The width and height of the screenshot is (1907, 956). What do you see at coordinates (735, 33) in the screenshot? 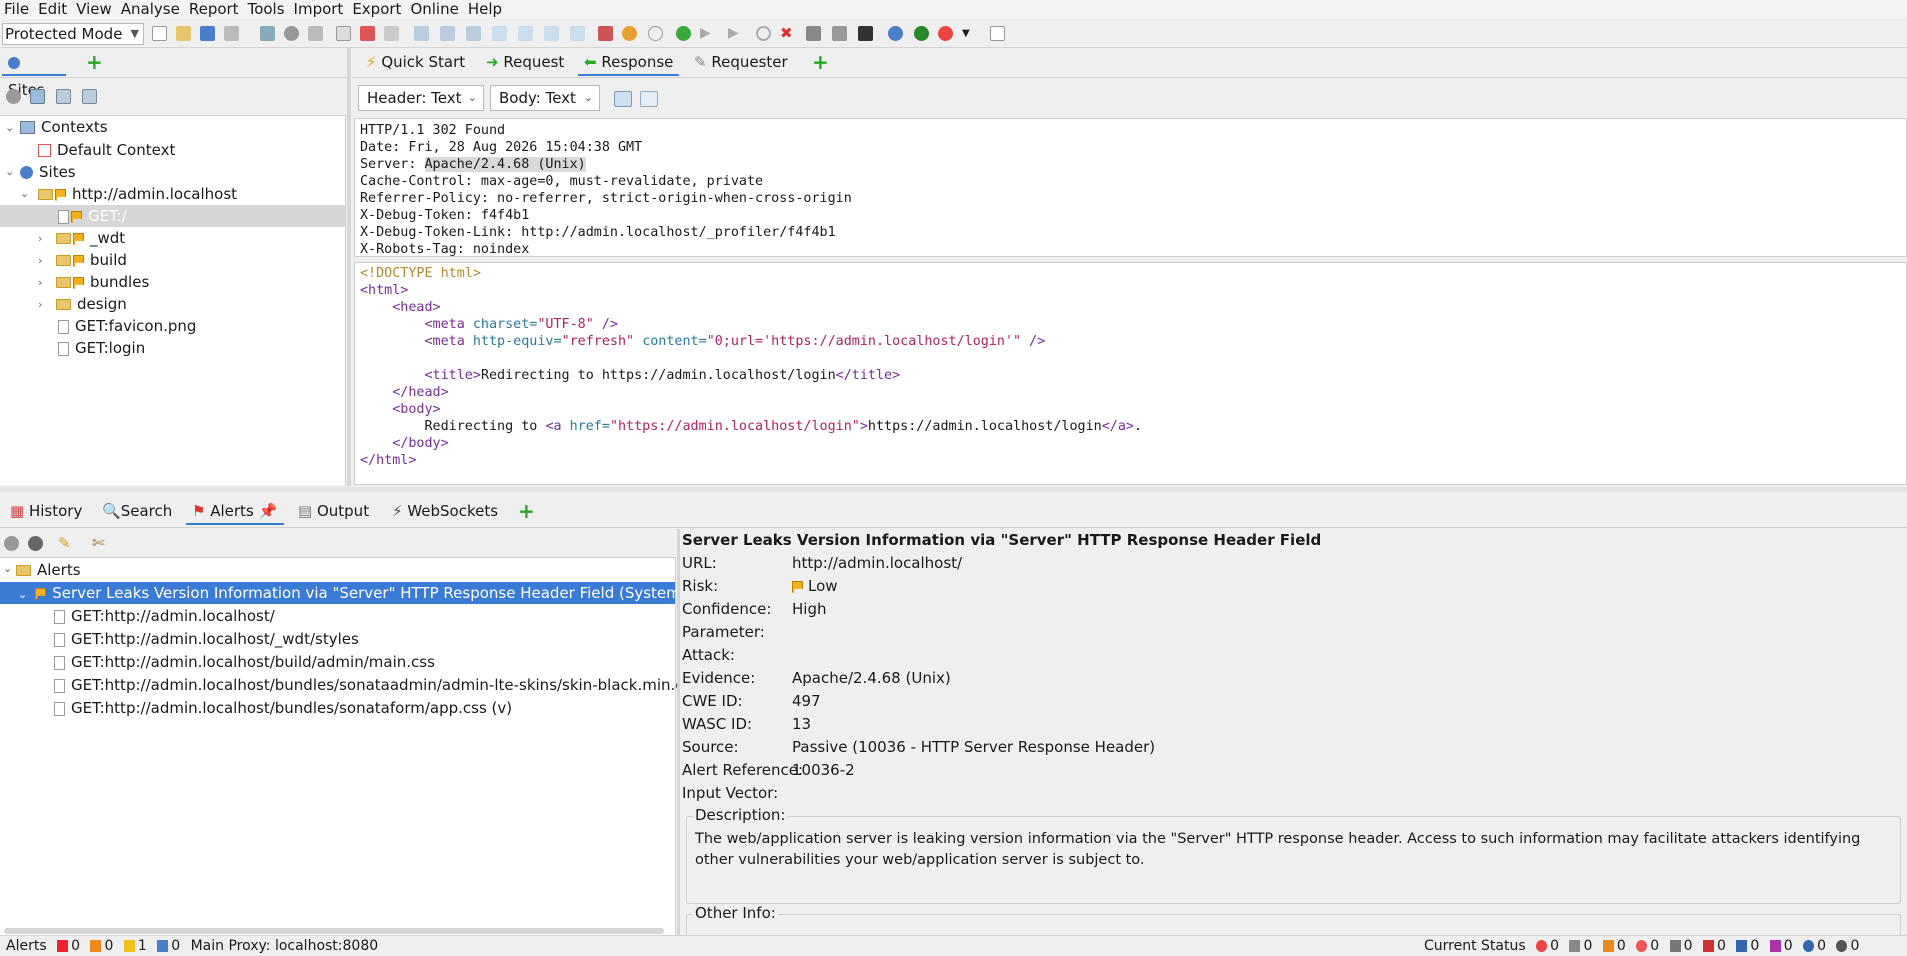
I see `continue-icon: ▶` at bounding box center [735, 33].